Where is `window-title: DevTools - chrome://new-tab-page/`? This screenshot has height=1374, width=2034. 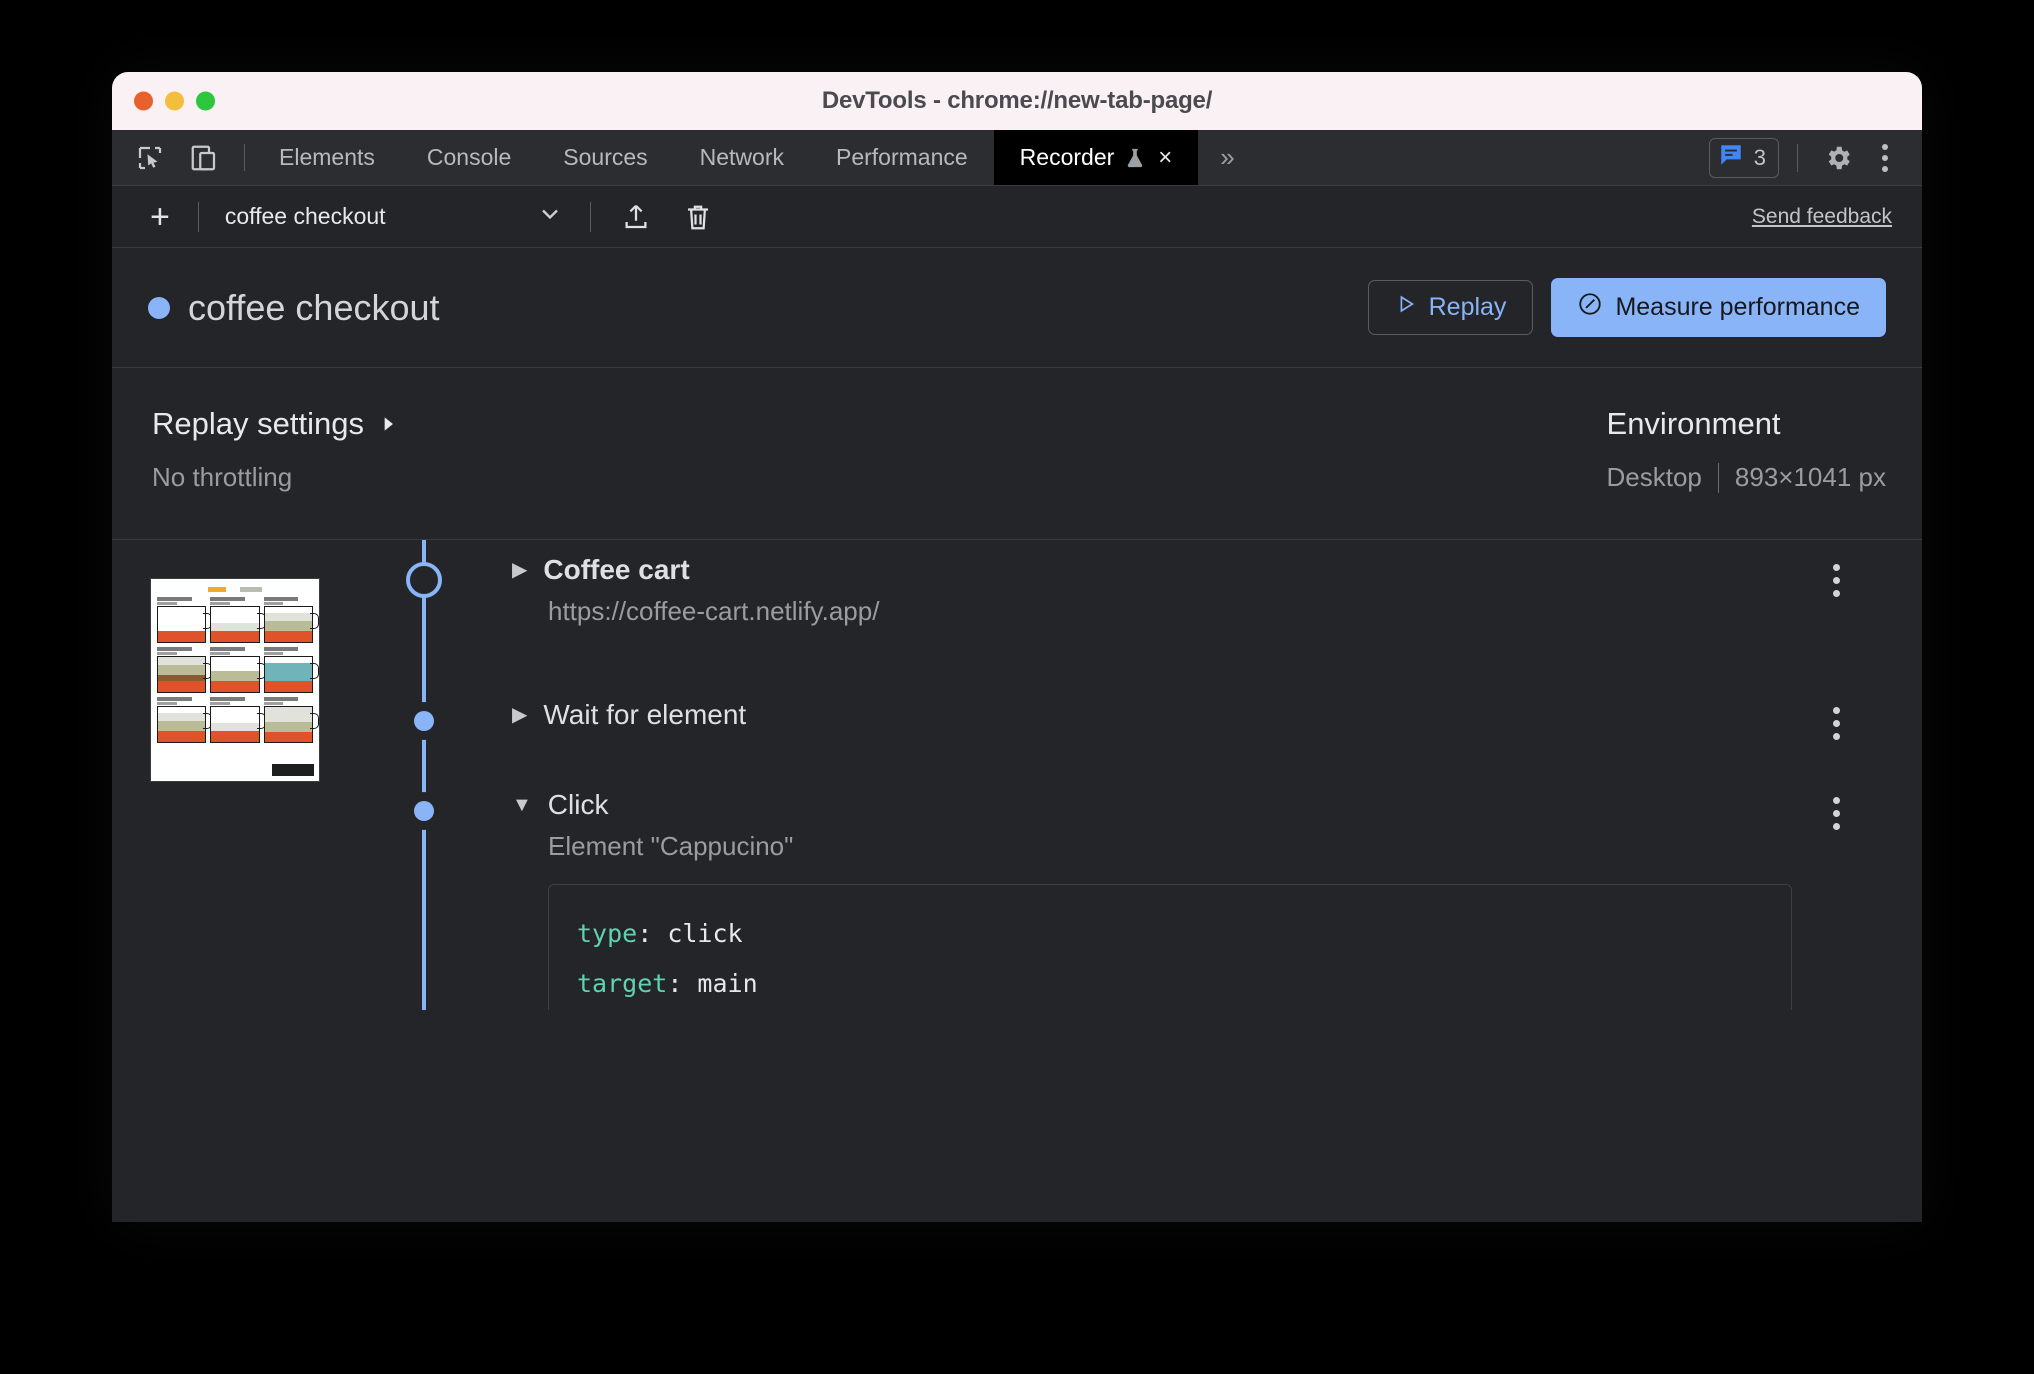
window-title: DevTools - chrome://new-tab-page/ is located at coordinates (1017, 100).